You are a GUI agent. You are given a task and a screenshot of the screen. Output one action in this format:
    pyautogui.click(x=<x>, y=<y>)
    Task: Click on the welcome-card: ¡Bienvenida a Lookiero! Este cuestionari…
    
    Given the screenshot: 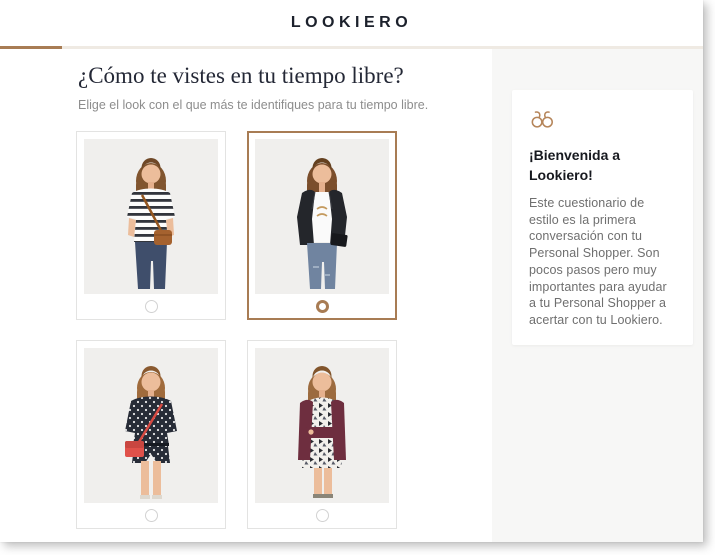 What is the action you would take?
    pyautogui.click(x=602, y=217)
    